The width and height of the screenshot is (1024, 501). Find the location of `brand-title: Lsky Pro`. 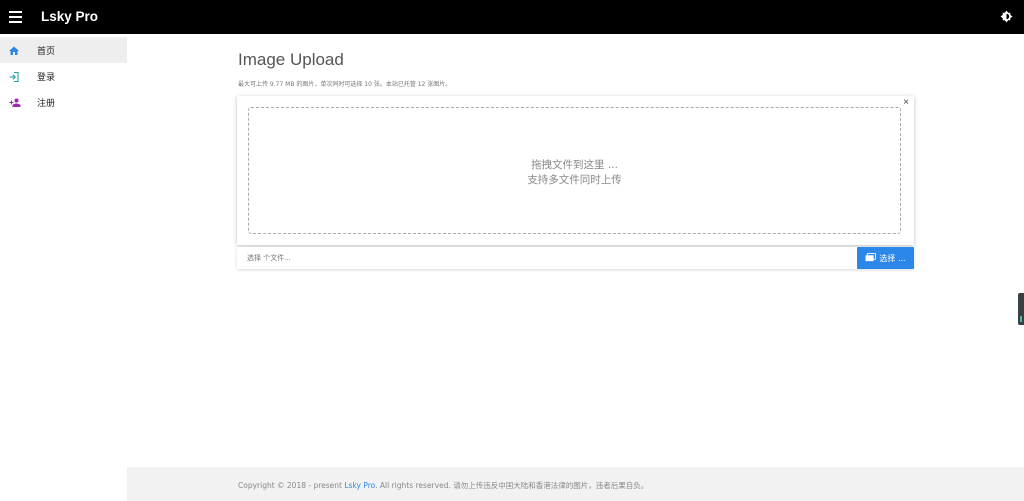

brand-title: Lsky Pro is located at coordinates (69, 16).